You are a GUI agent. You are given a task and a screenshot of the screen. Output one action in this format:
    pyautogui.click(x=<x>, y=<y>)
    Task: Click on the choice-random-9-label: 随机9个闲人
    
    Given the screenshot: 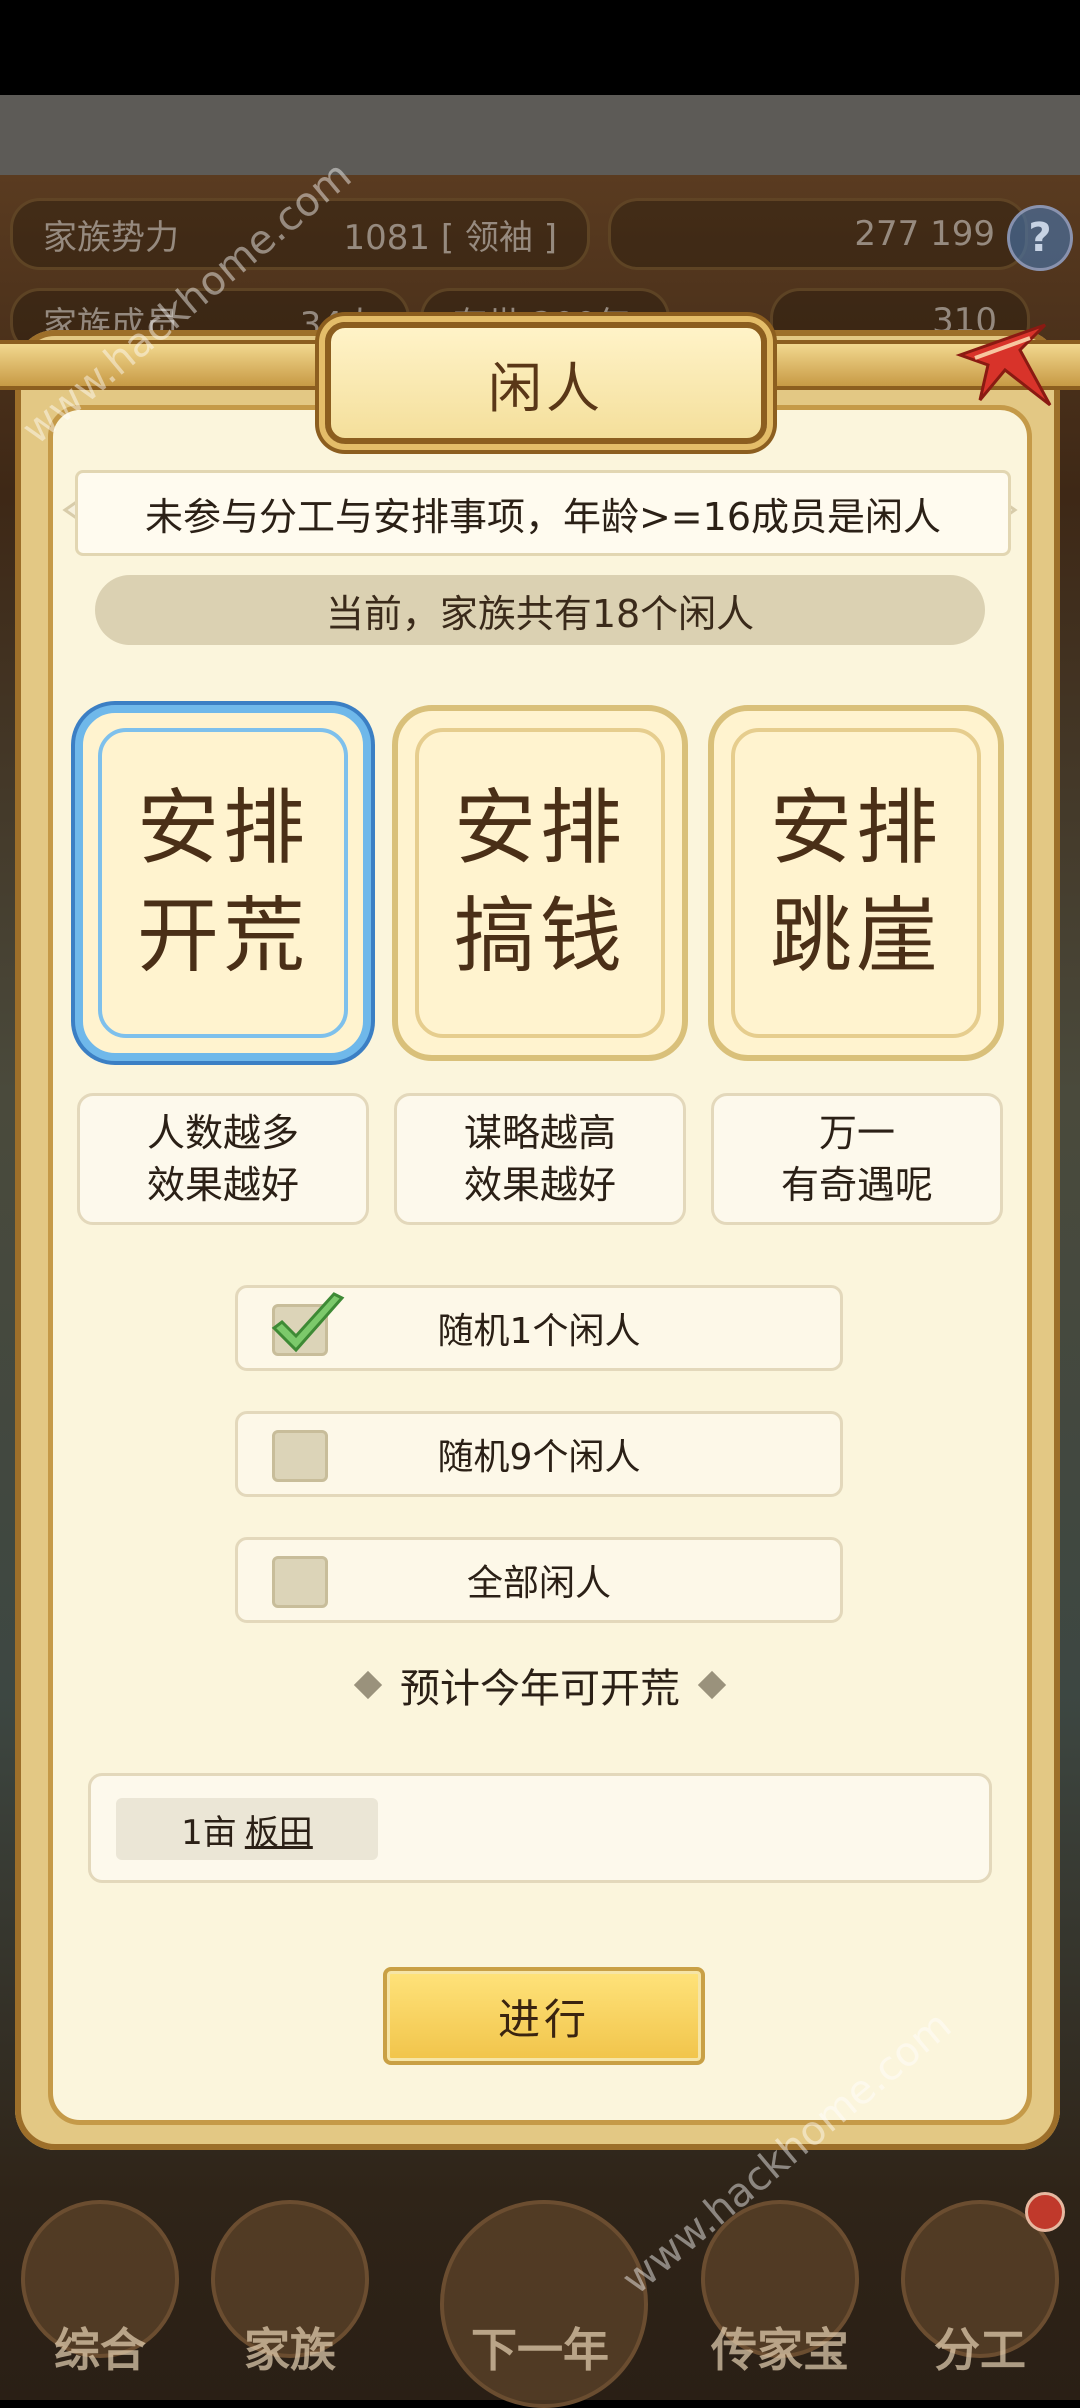 What is the action you would take?
    pyautogui.click(x=539, y=1457)
    